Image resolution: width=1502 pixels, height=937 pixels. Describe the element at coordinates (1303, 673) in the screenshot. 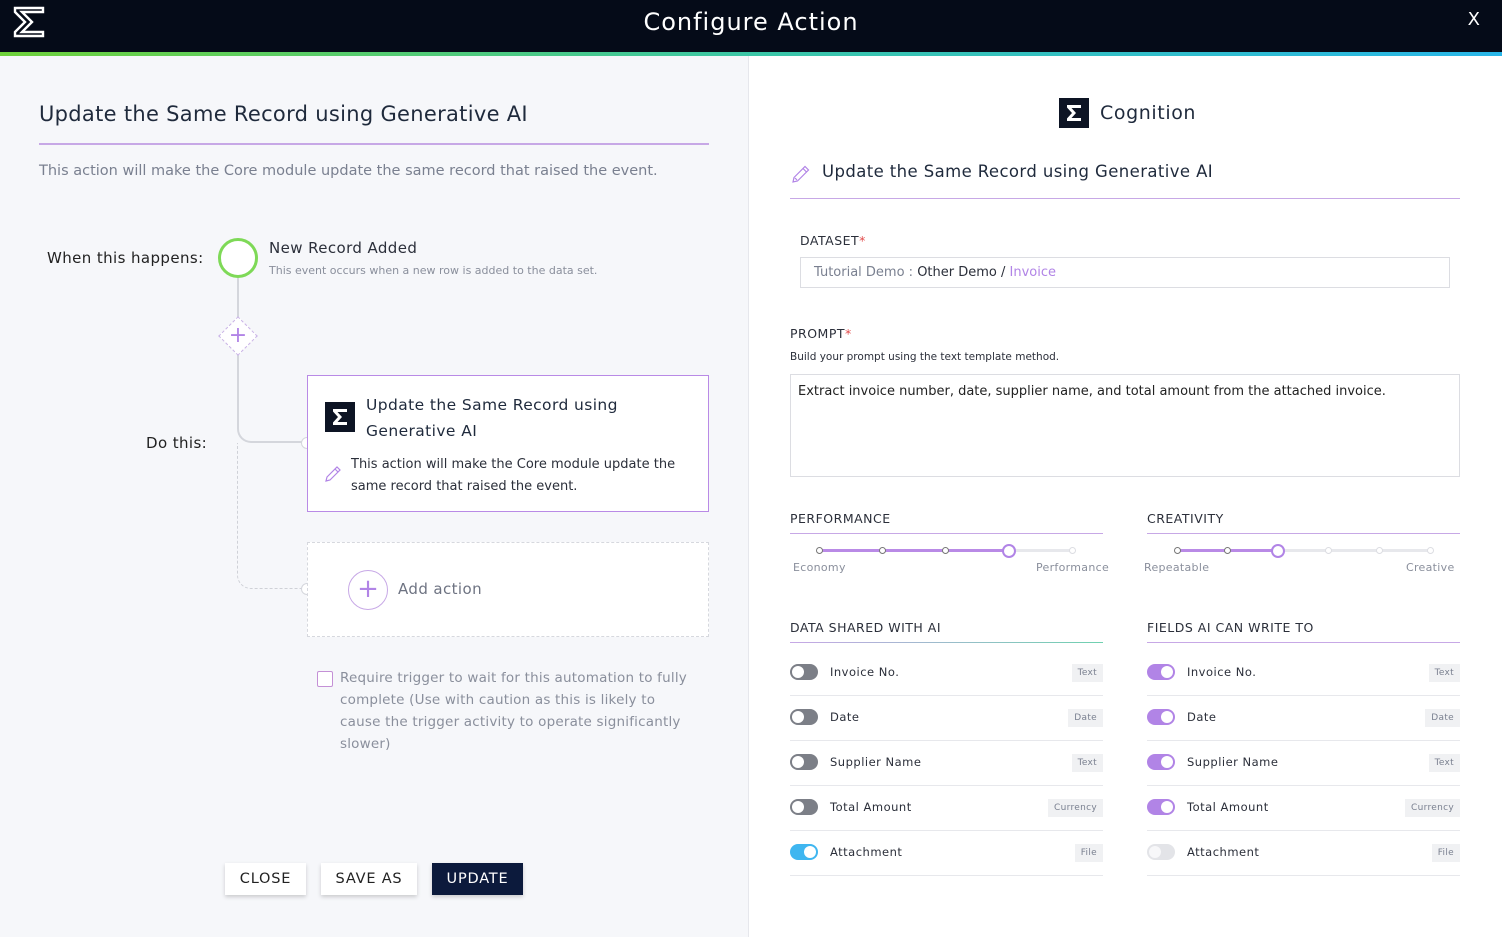

I see `field-row: Invoice No. Text` at that location.